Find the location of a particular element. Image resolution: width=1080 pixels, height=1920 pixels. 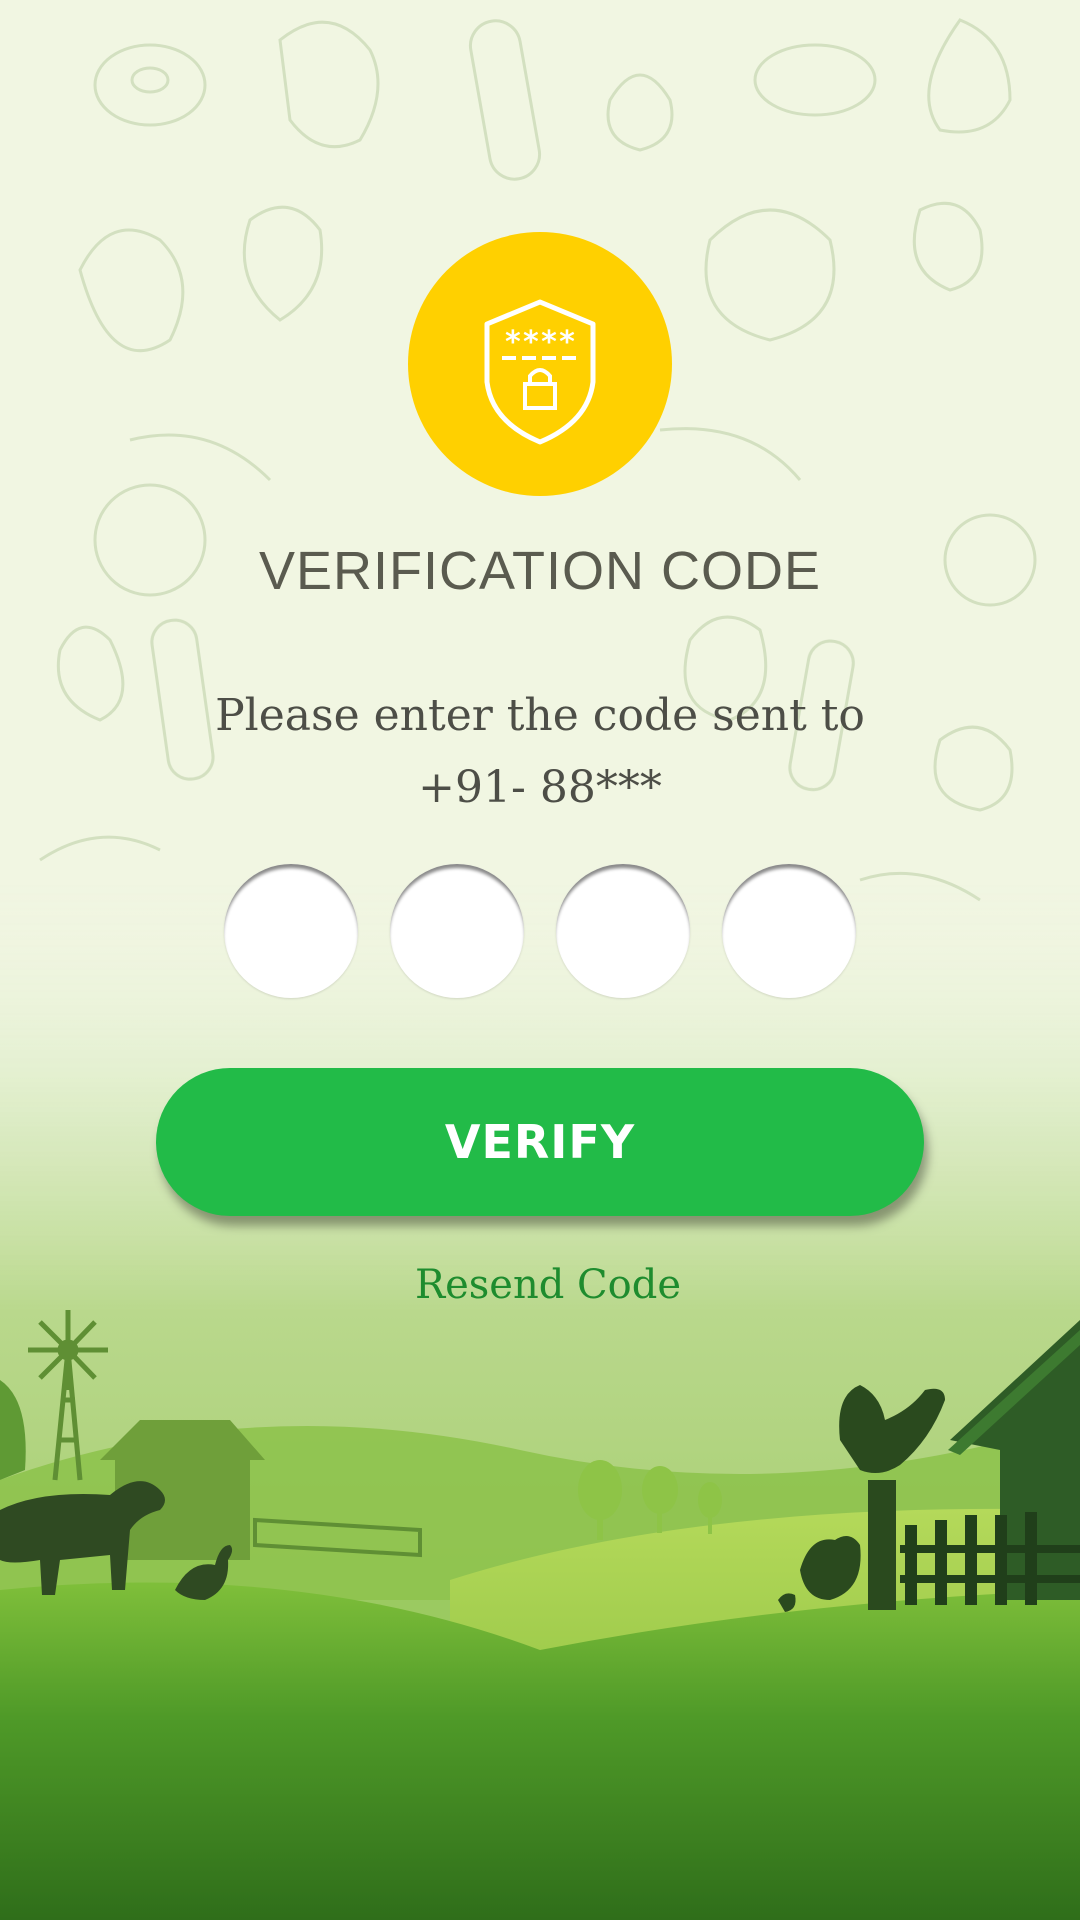

verify-button: VERIFY is located at coordinates (540, 1142).